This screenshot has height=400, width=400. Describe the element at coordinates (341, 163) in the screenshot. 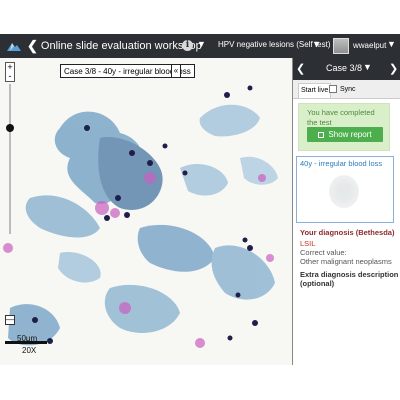

I see `slide-title: 40y - irregular blood loss` at that location.